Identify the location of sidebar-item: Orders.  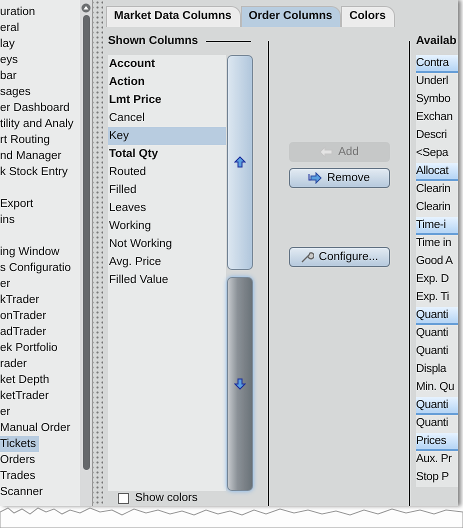
(40, 460).